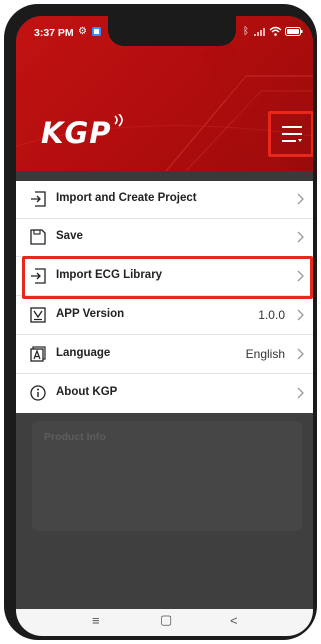 The width and height of the screenshot is (321, 644). I want to click on version-icon, so click(38, 315).